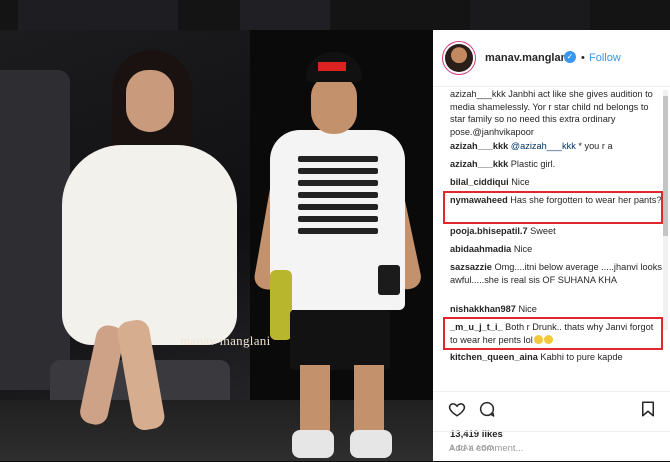 The width and height of the screenshot is (670, 462). I want to click on bookmark-icon, so click(648, 409).